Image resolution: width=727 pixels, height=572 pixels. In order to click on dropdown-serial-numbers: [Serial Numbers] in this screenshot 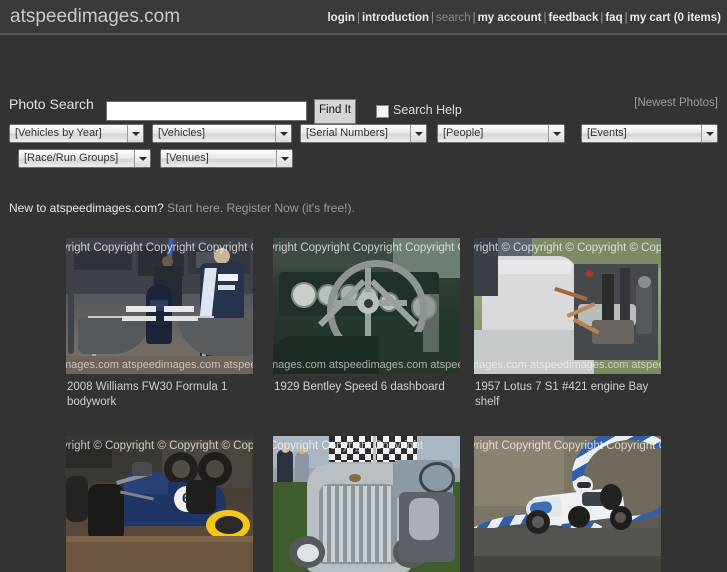, I will do `click(363, 133)`.